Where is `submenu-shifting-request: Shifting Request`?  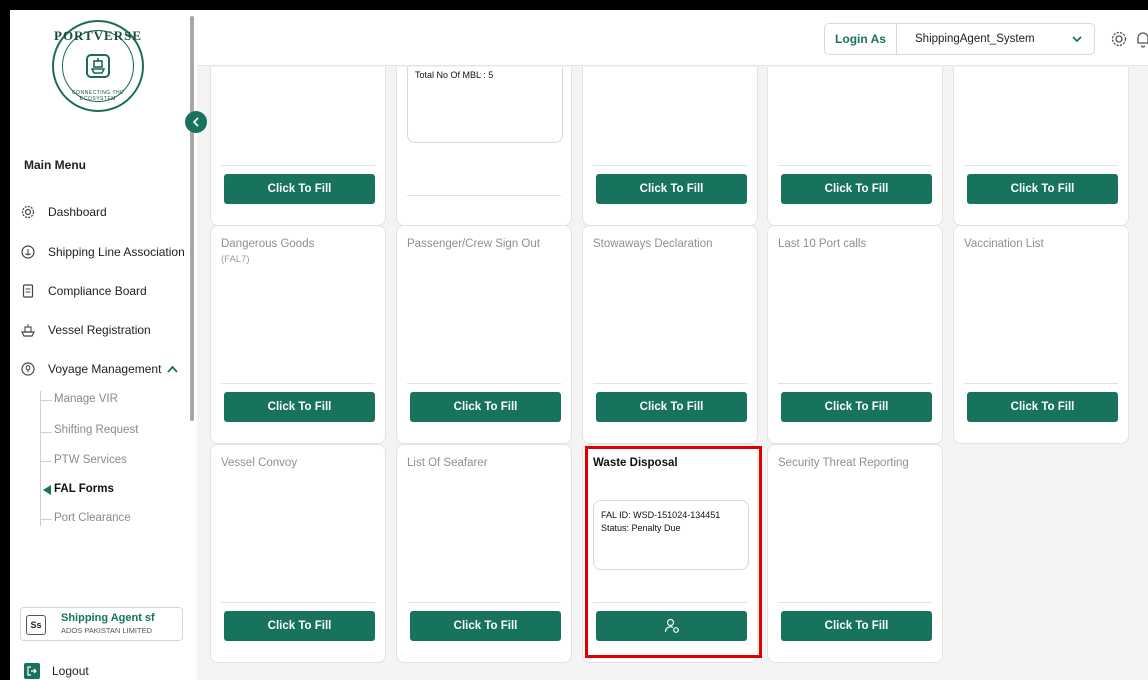
submenu-shifting-request: Shifting Request is located at coordinates (96, 430).